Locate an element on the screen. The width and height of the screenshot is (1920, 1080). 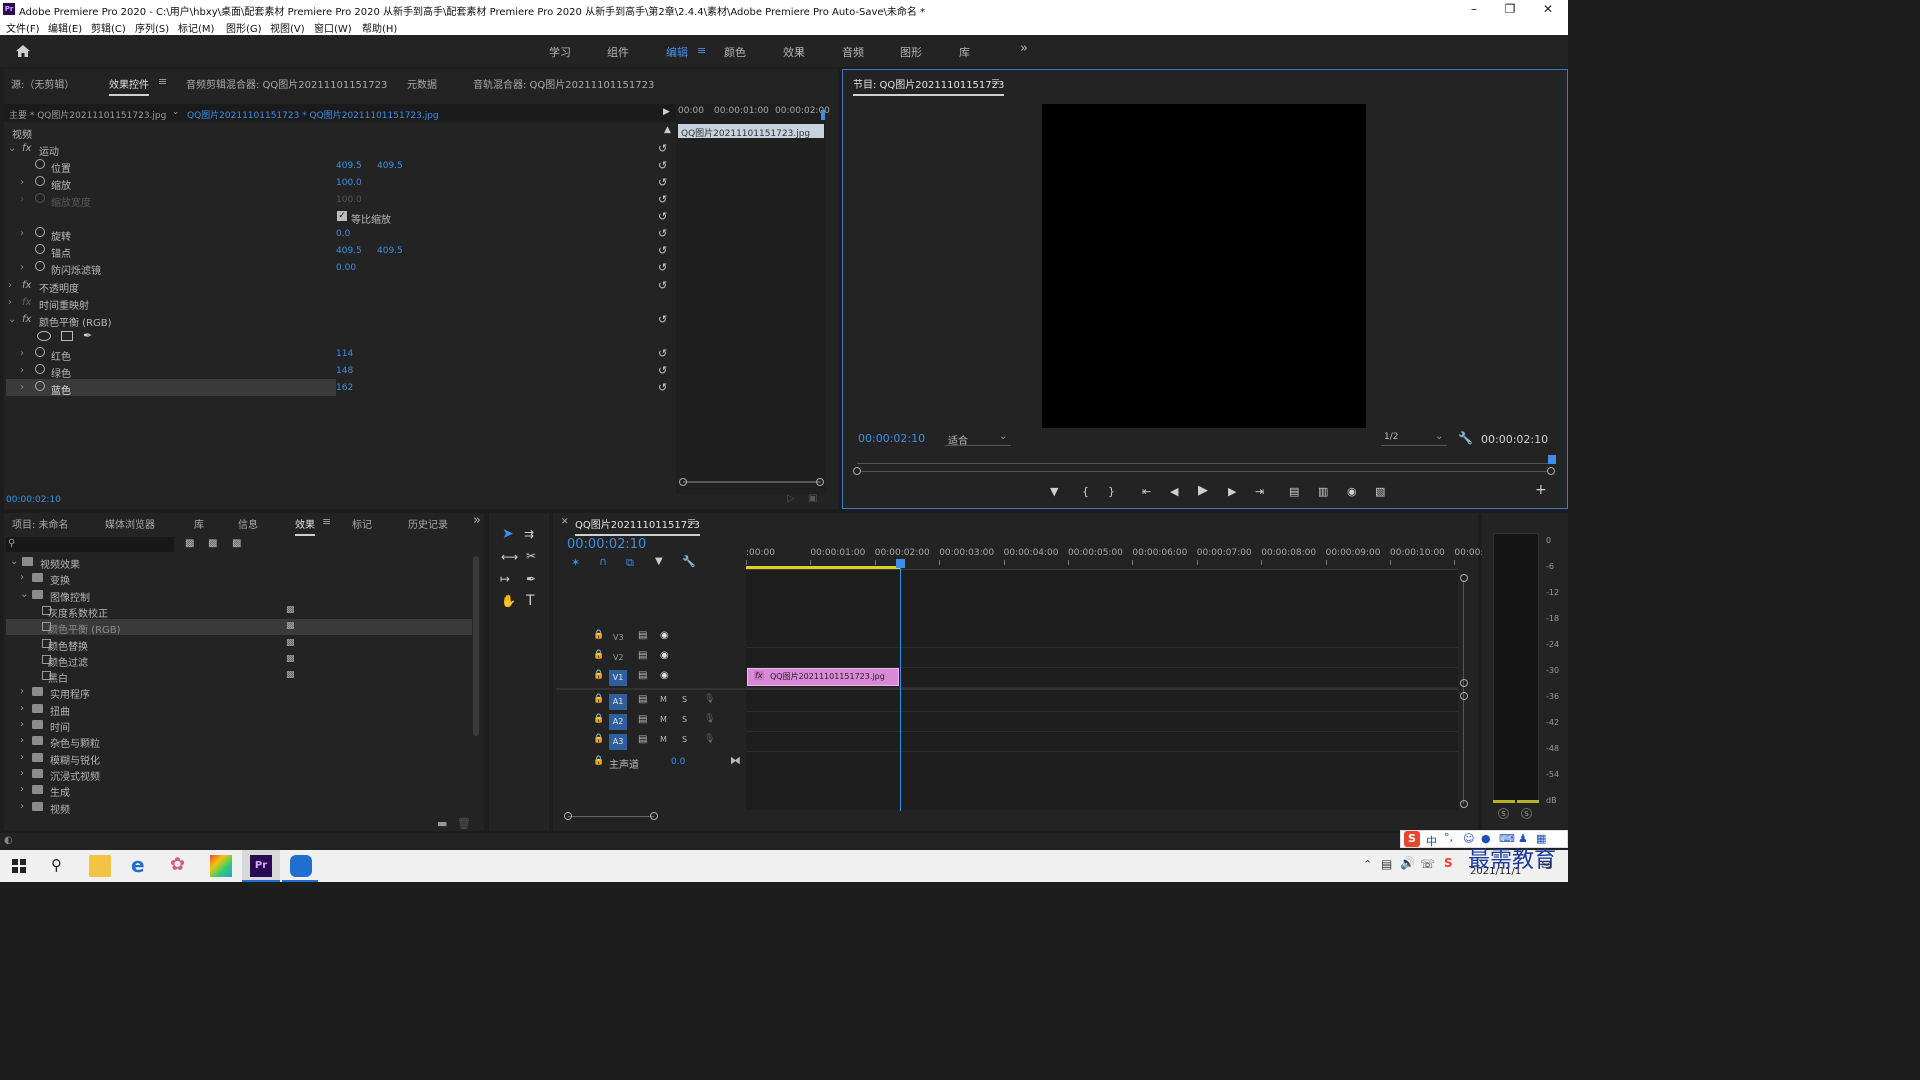
green-value: 148 is located at coordinates (344, 371).